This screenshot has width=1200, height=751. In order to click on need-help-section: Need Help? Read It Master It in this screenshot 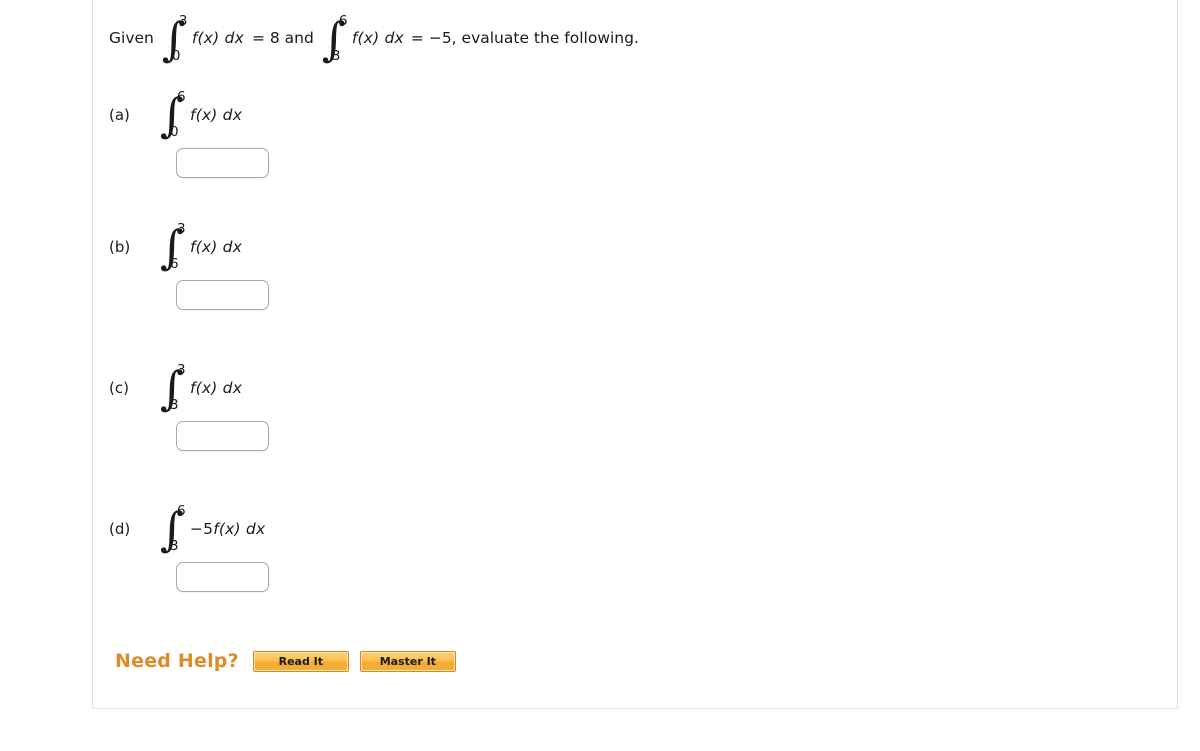, I will do `click(291, 661)`.